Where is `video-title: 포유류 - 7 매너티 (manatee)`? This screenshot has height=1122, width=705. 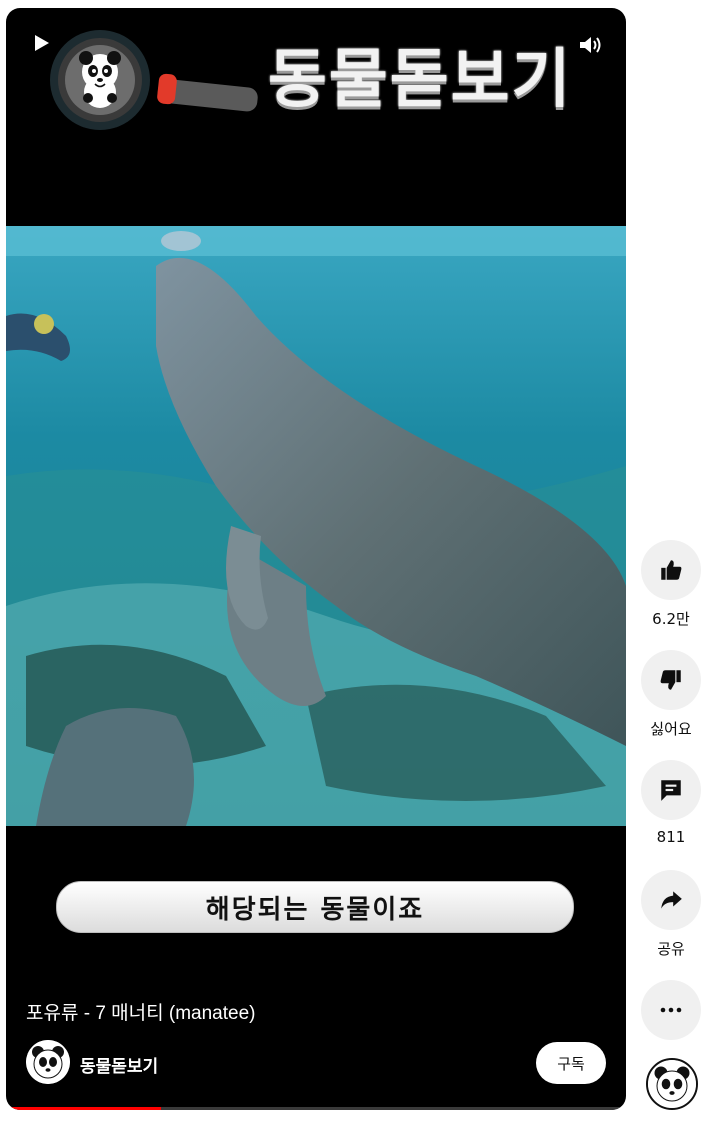 video-title: 포유류 - 7 매너티 (manatee) is located at coordinates (140, 1011).